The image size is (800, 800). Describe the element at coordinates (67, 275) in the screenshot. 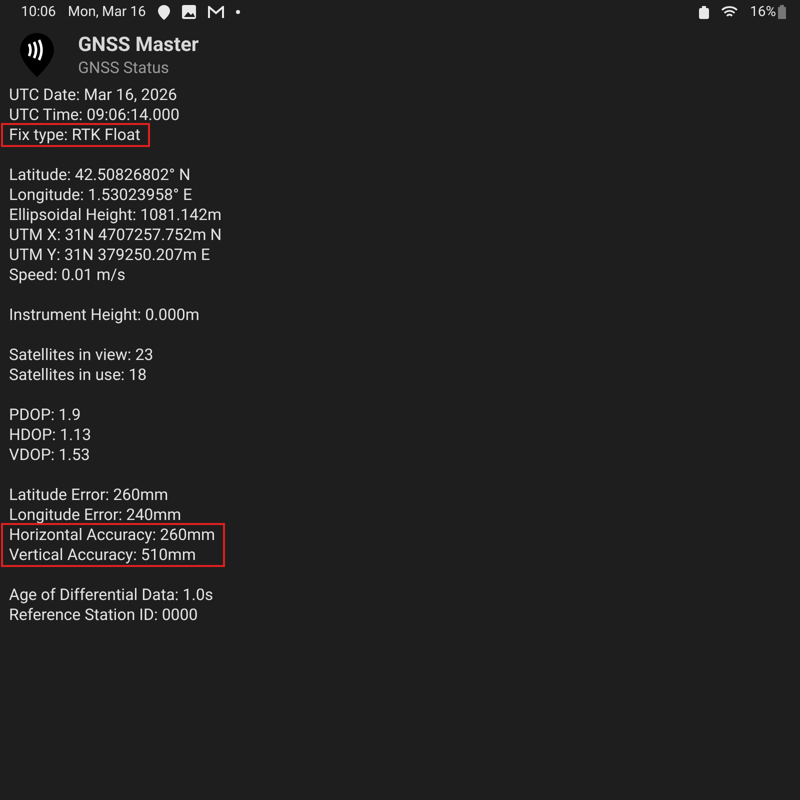

I see `status-line: Speed: 0.01 m/s` at that location.